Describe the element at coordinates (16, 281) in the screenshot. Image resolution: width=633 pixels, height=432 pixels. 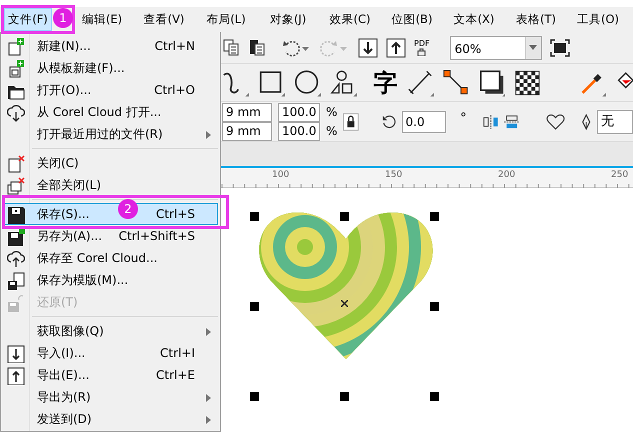
I see `save-template-icon` at that location.